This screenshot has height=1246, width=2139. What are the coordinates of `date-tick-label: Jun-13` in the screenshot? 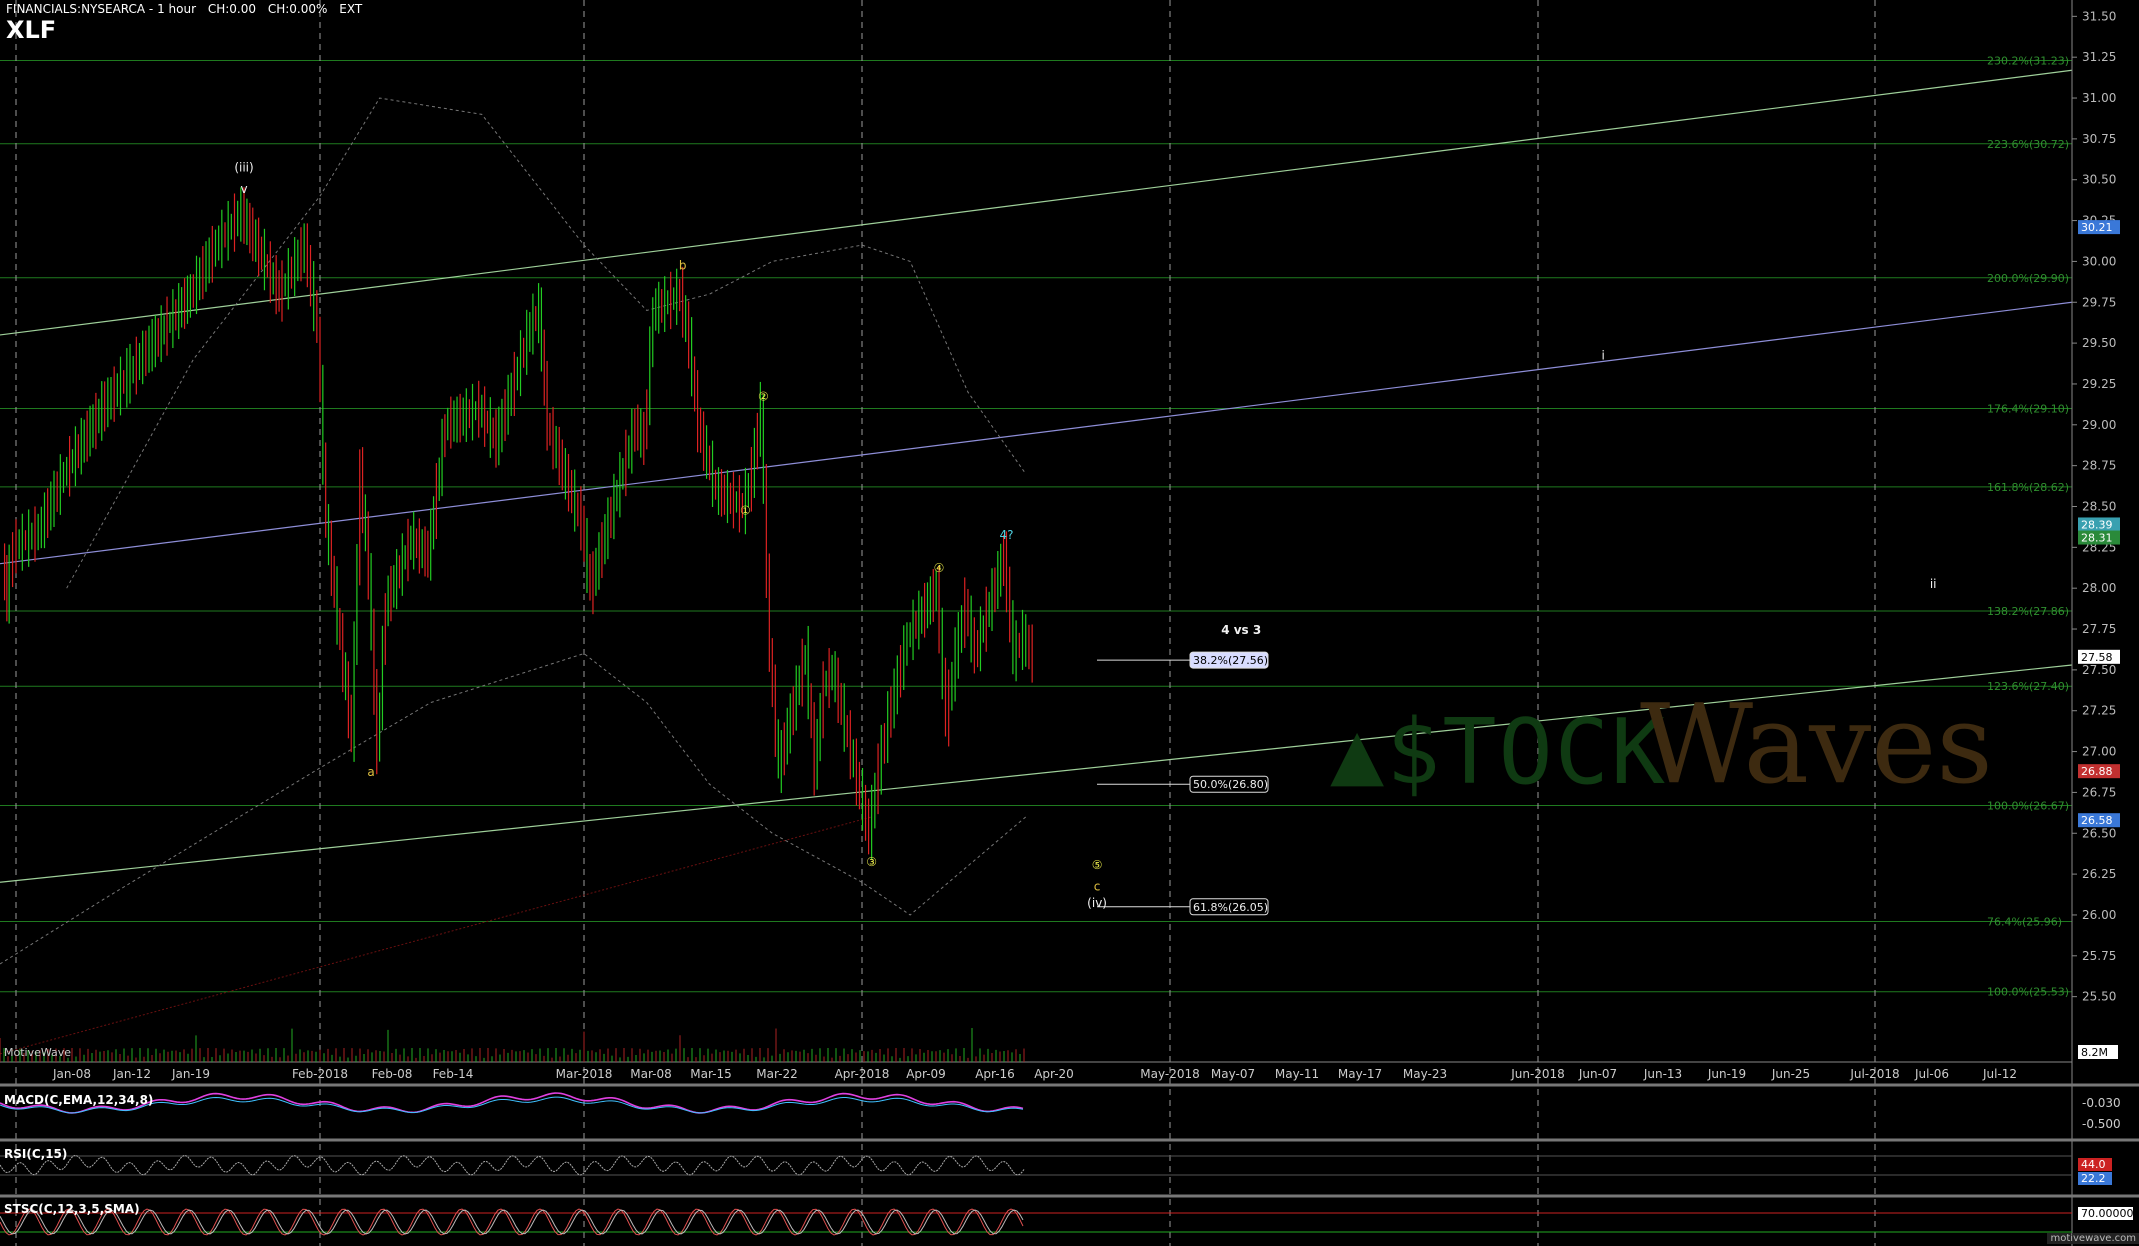 It's located at (1662, 1074).